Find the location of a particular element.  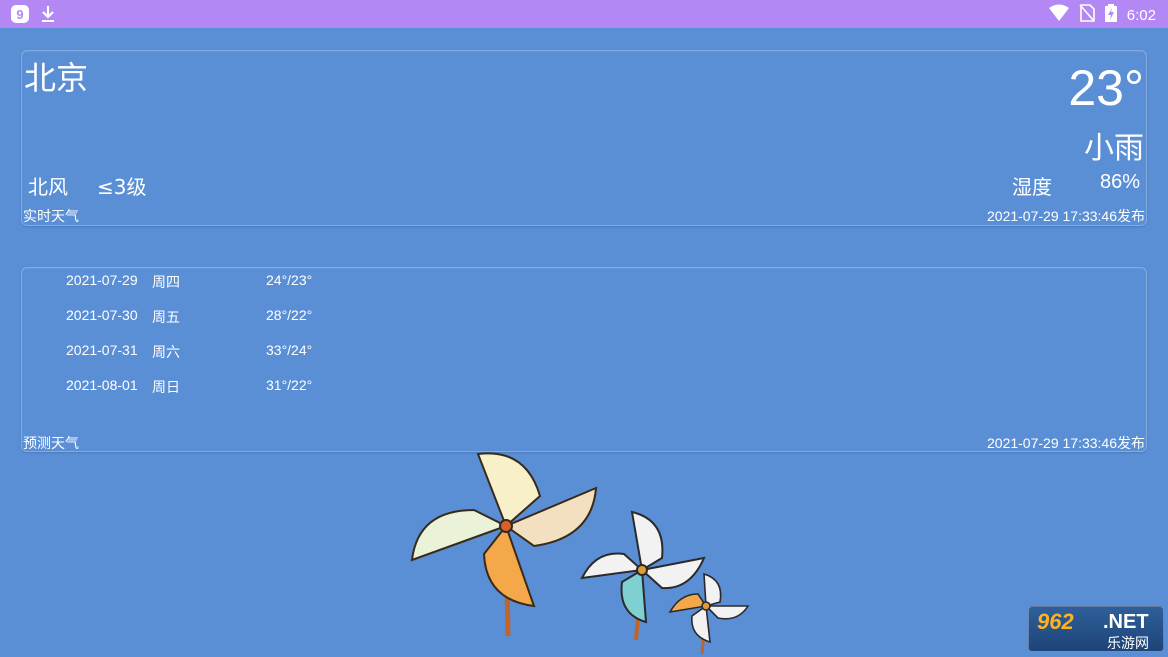

site-watermark: 962 .NET 乐游网 is located at coordinates (1096, 629).